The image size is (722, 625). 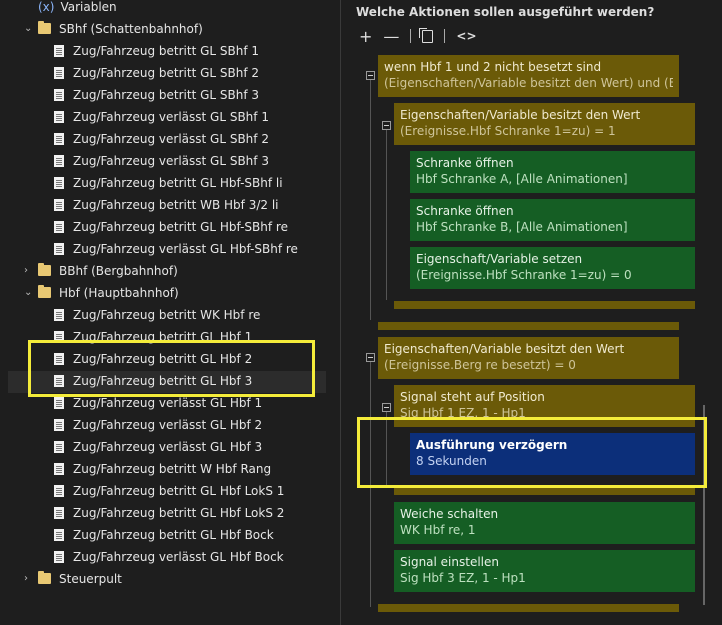 I want to click on tree-item-label: Zug/Fahrzeug betritt GL Hbf LokS 2, so click(x=179, y=513).